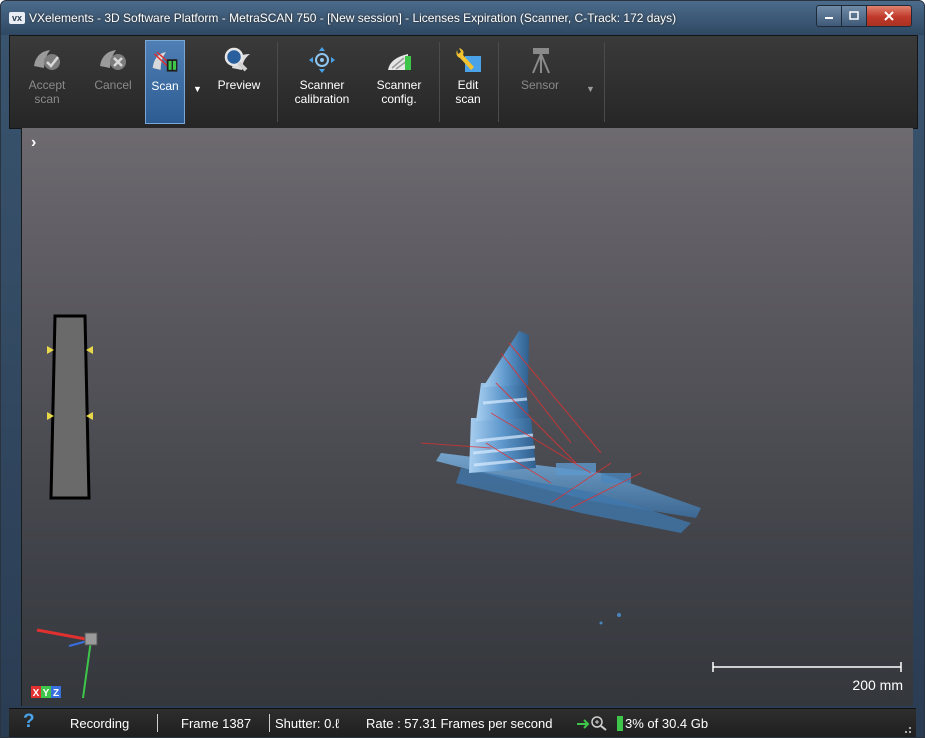  What do you see at coordinates (907, 729) in the screenshot?
I see `resize-grip-icon` at bounding box center [907, 729].